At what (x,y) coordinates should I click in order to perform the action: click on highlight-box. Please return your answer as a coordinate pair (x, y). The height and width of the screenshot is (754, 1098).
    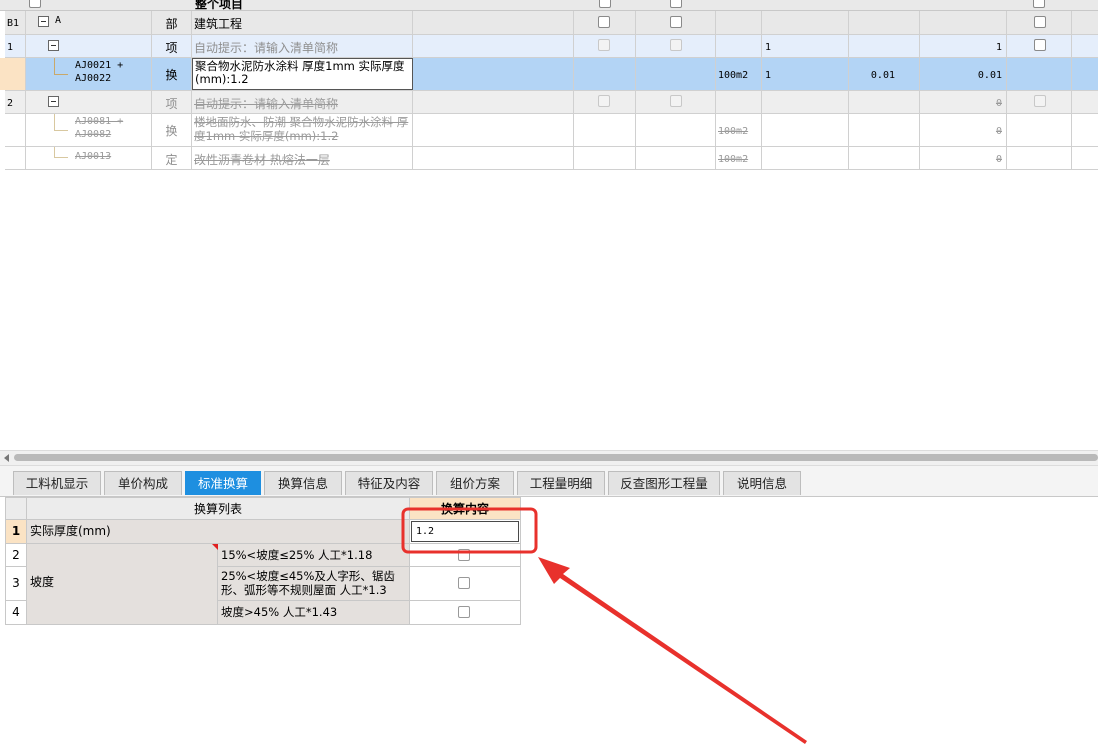
    Looking at the image, I should click on (469, 530).